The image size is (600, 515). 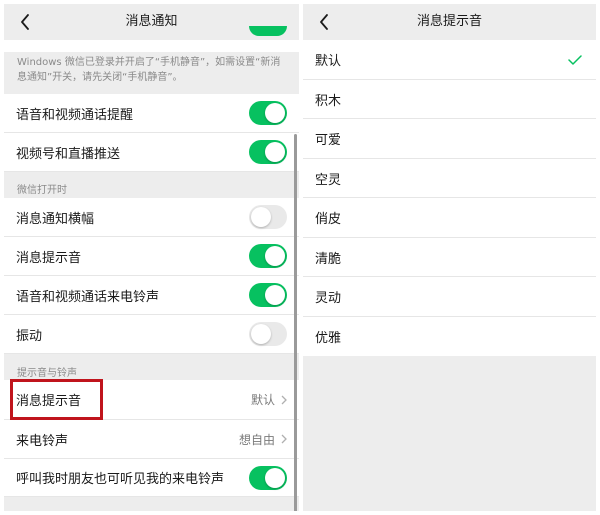 I want to click on row-ringtone: 来电铃声 想自由, so click(x=151, y=439).